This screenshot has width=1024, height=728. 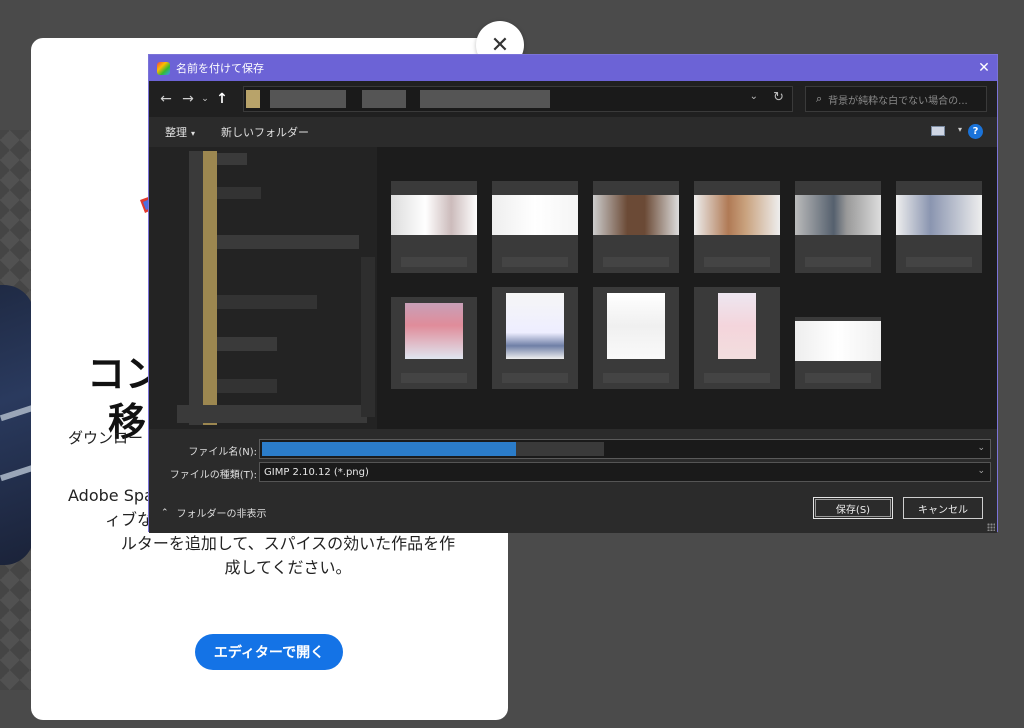 I want to click on chevron-up-icon: ⌃, so click(x=165, y=512).